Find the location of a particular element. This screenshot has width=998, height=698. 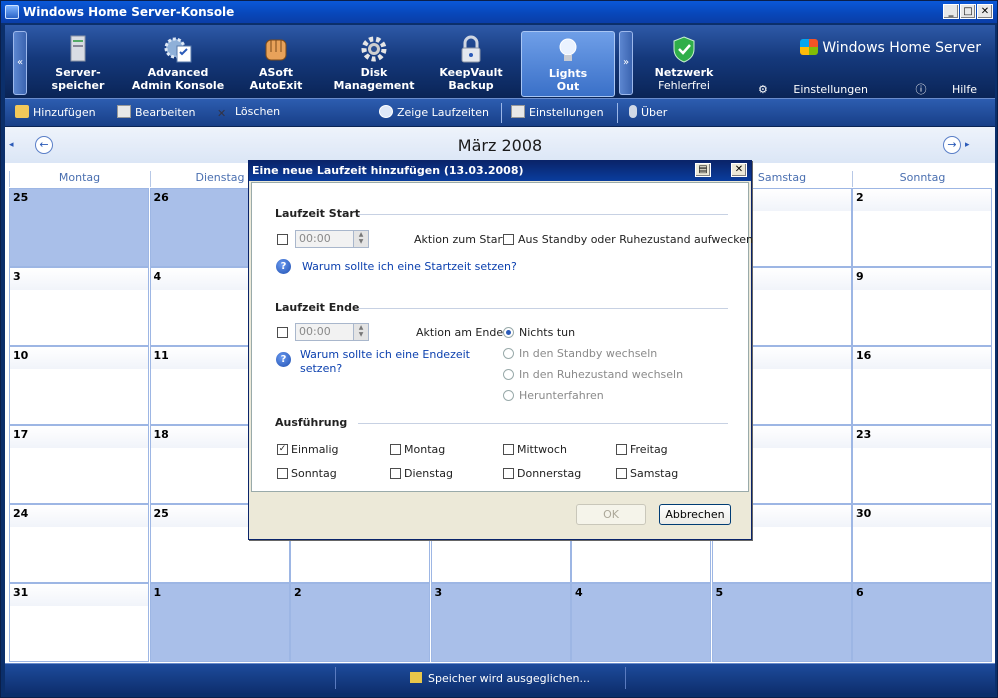

tab-lights-out: Lights Out is located at coordinates (568, 64).